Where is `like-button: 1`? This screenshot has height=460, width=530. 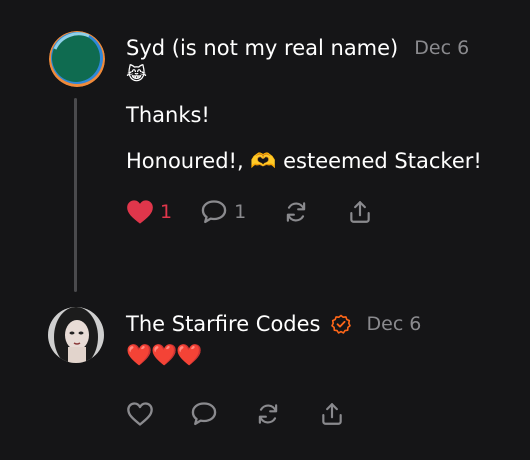 like-button: 1 is located at coordinates (149, 212).